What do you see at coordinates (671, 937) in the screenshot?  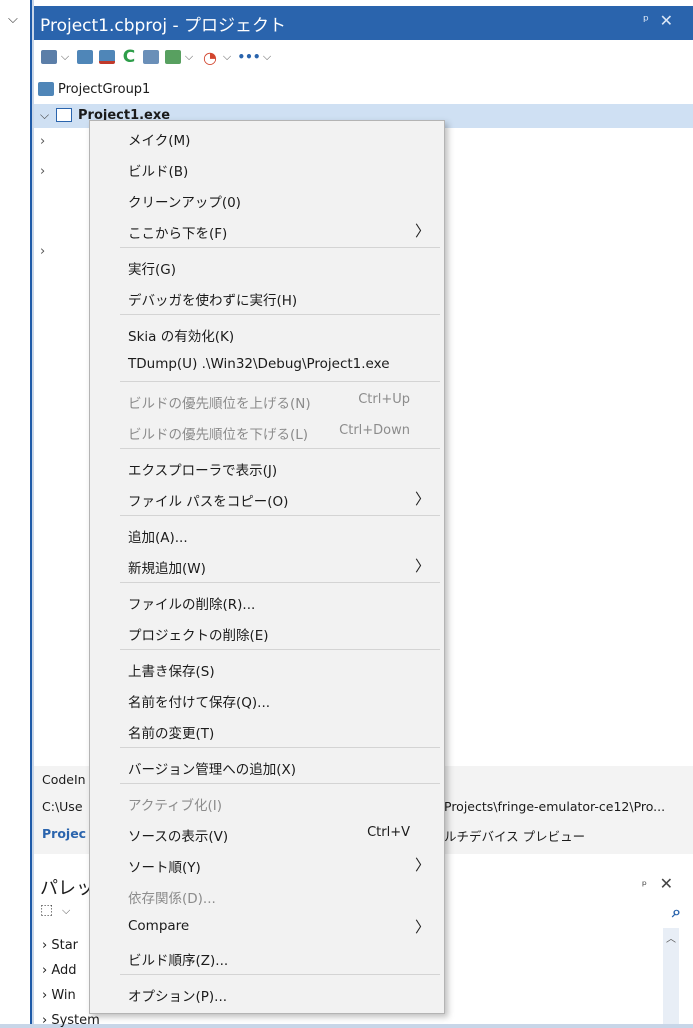 I see `chevron-up-icon: ︿` at bounding box center [671, 937].